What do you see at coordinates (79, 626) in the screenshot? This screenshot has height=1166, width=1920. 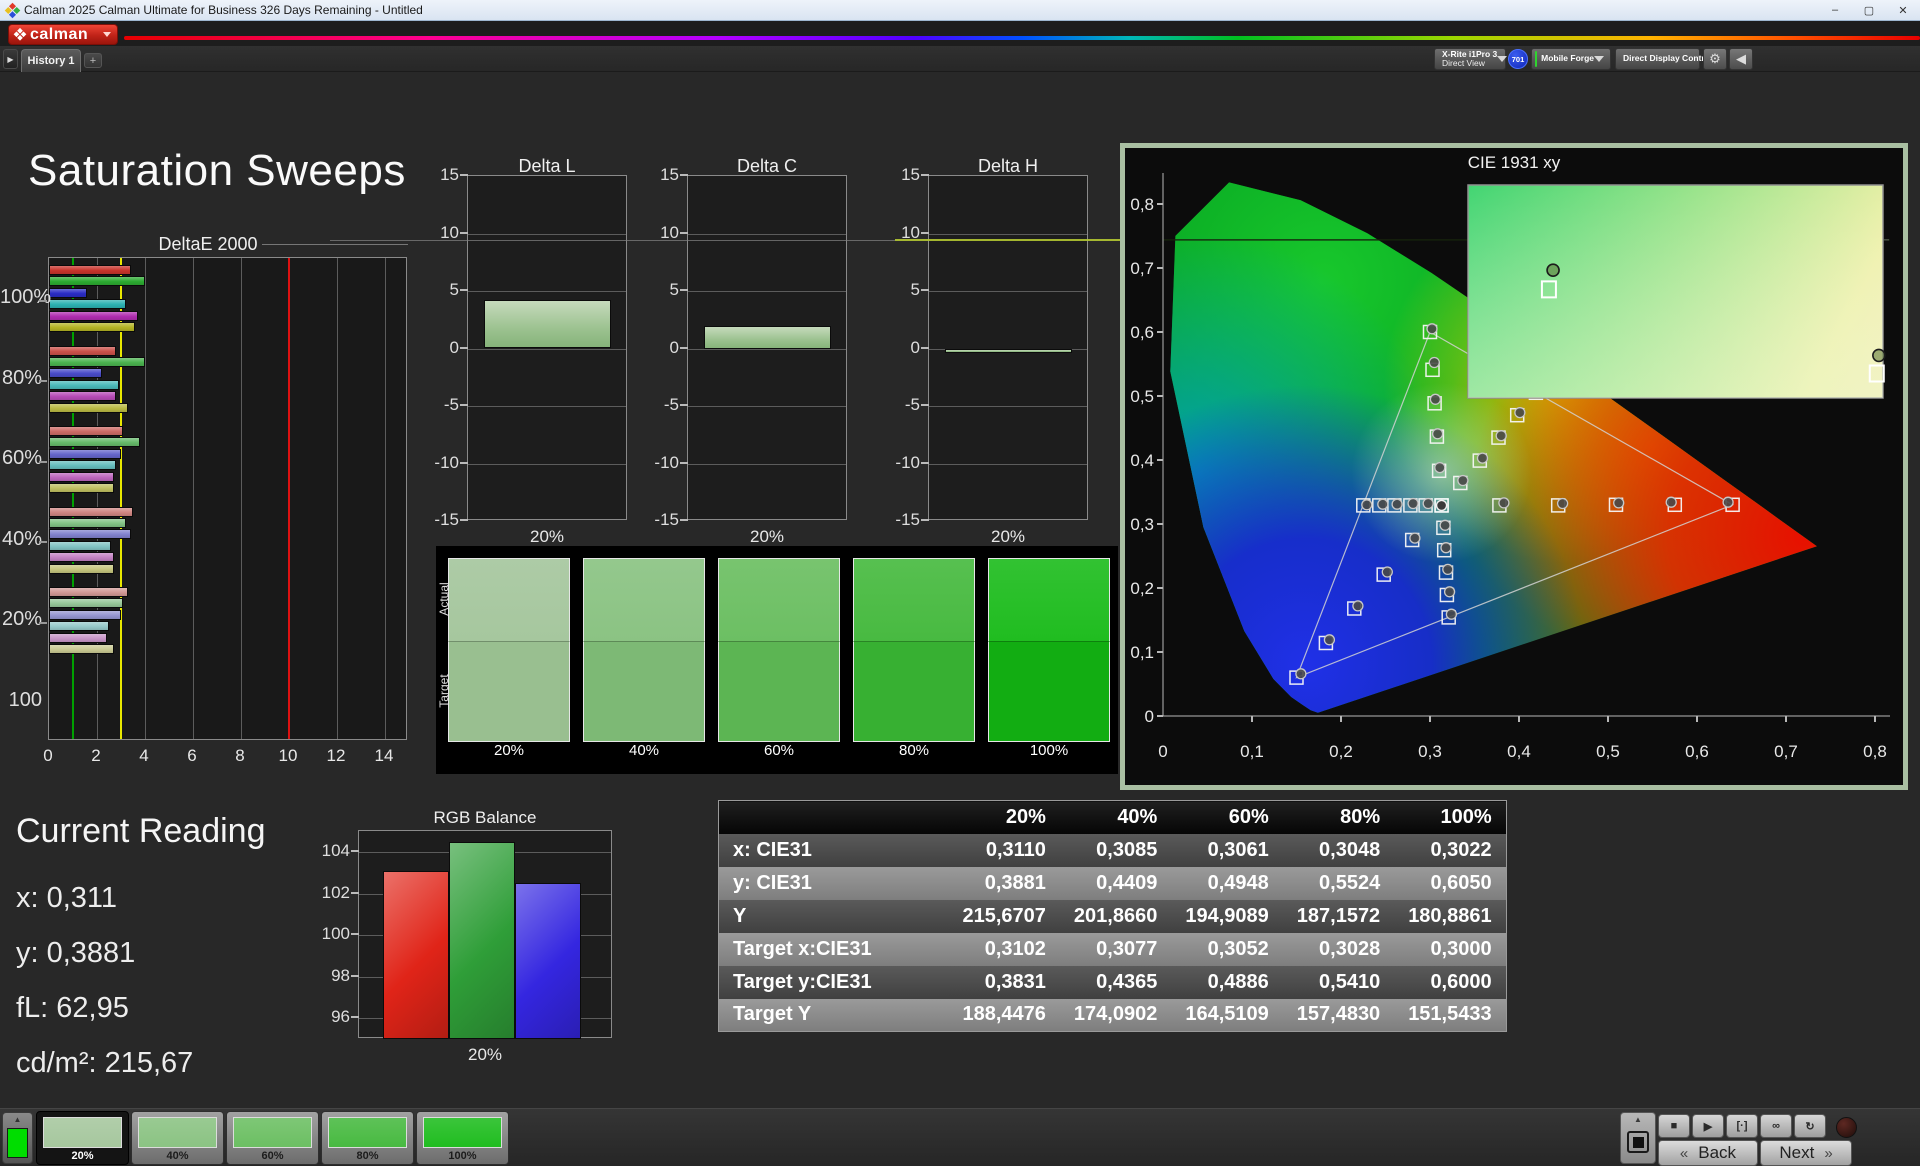 I see `deltae-bar-cyan` at bounding box center [79, 626].